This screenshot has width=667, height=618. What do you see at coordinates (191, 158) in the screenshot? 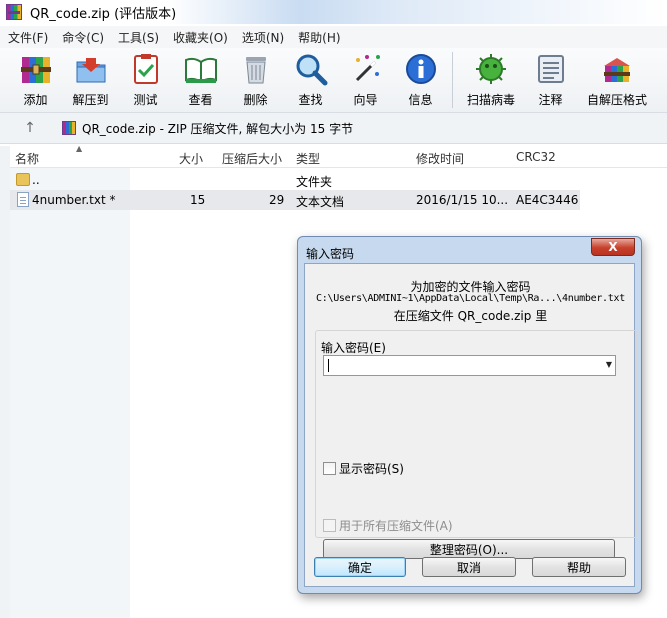
I see `column-size: 大小` at bounding box center [191, 158].